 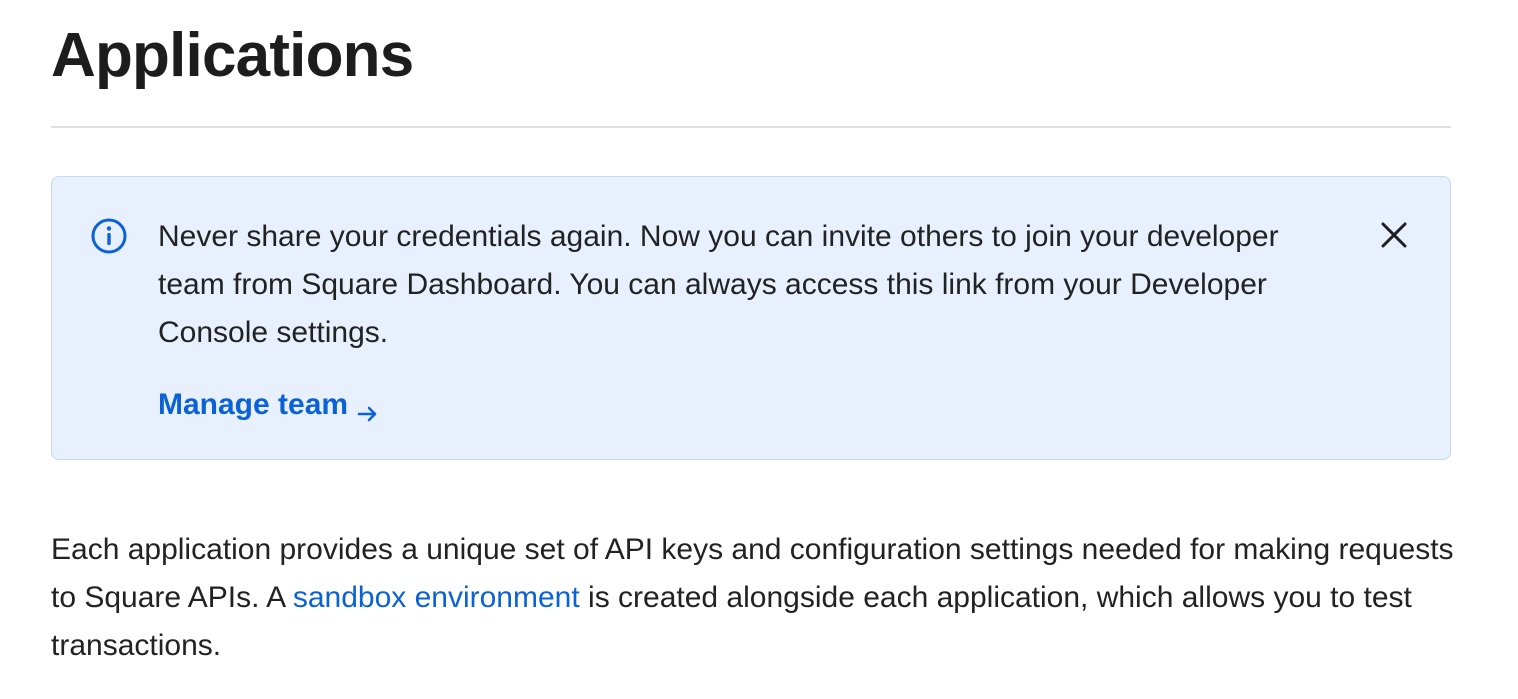 What do you see at coordinates (368, 407) in the screenshot?
I see `arrow-right-icon` at bounding box center [368, 407].